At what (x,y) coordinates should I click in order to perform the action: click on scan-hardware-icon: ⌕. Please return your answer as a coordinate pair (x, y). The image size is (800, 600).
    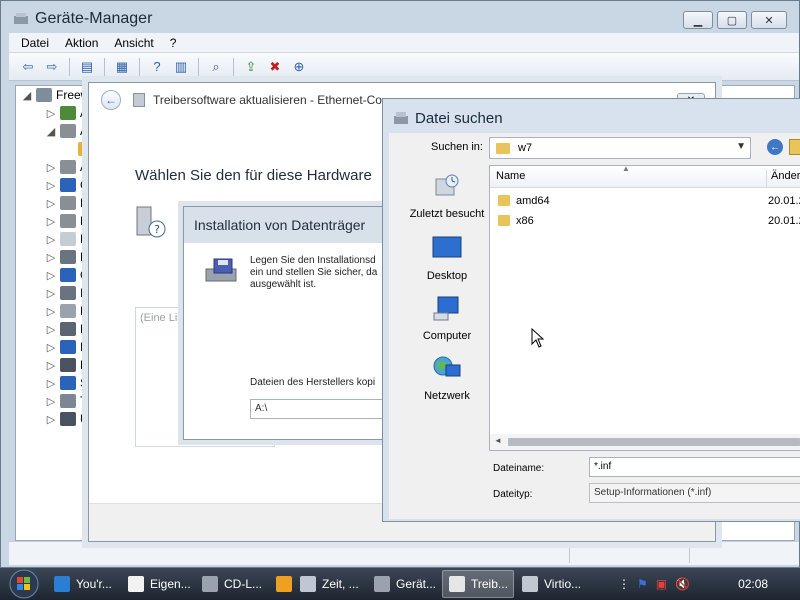
    Looking at the image, I should click on (216, 67).